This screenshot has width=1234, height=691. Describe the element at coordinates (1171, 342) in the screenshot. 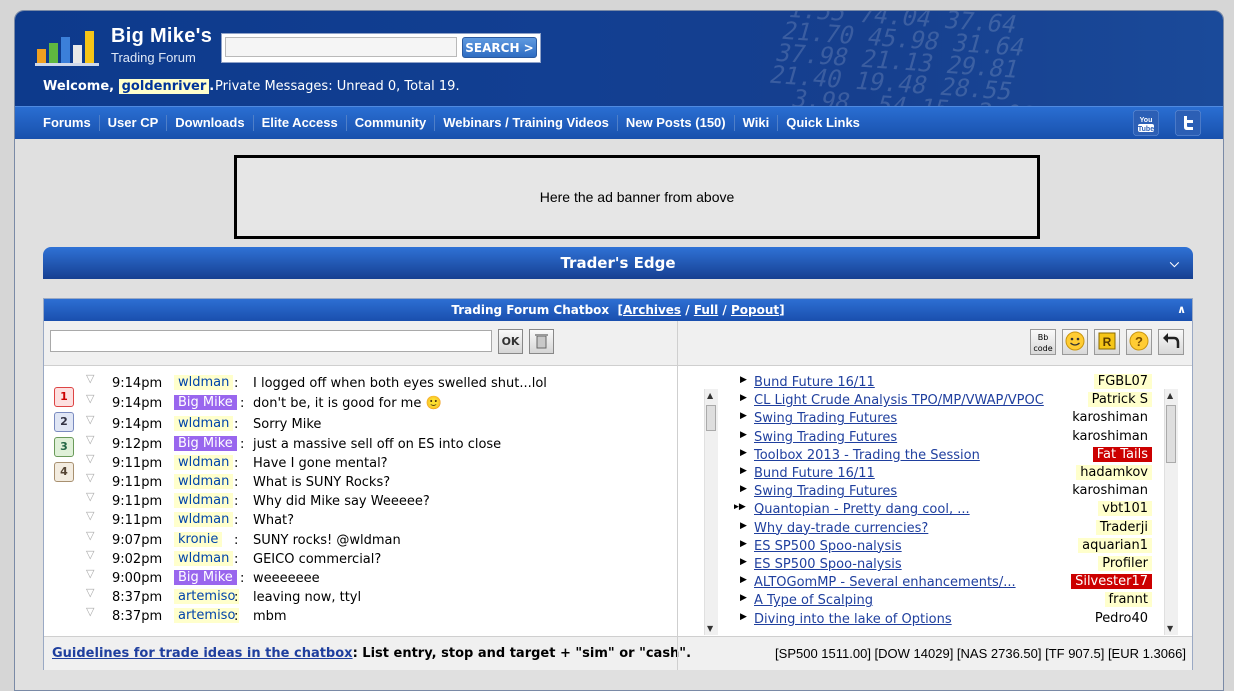

I see `undo-icon` at that location.